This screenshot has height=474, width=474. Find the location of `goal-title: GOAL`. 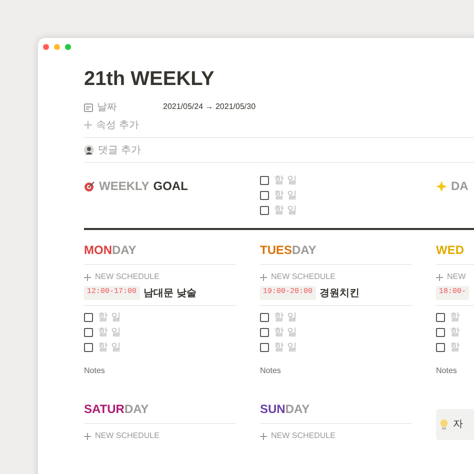

goal-title: GOAL is located at coordinates (170, 186).